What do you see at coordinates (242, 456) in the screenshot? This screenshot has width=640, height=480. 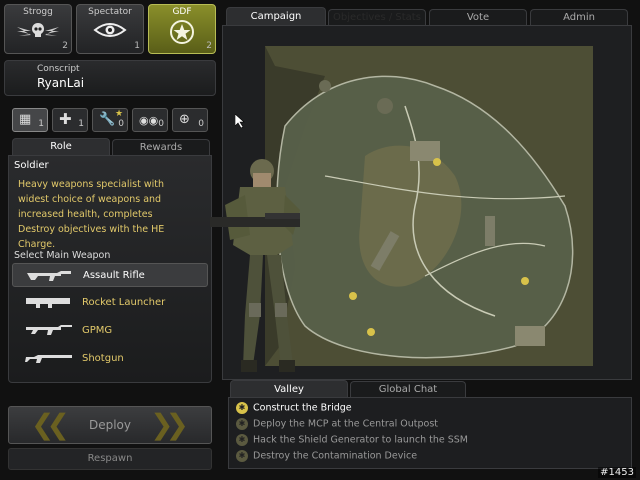 I see `destroy-objective-icon: ✱` at bounding box center [242, 456].